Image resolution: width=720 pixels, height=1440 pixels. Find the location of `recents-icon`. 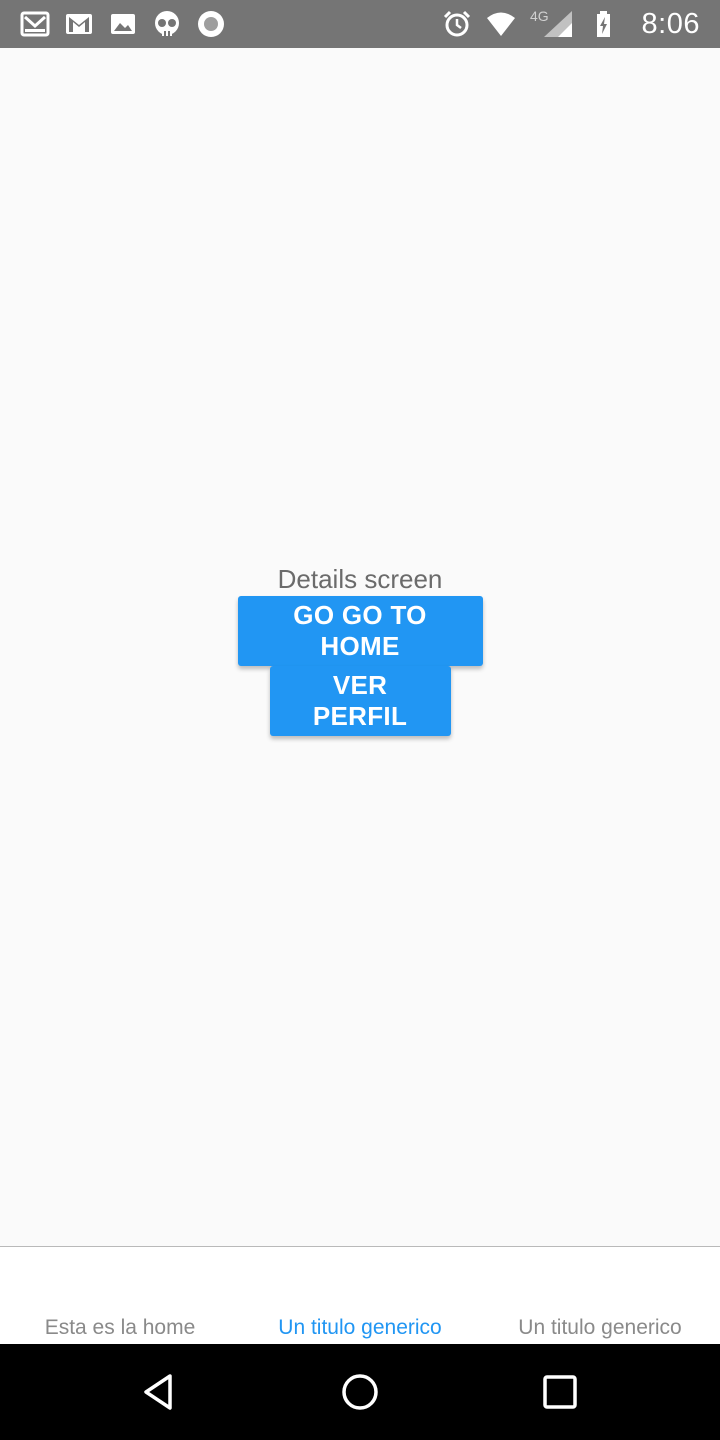

recents-icon is located at coordinates (560, 1392).